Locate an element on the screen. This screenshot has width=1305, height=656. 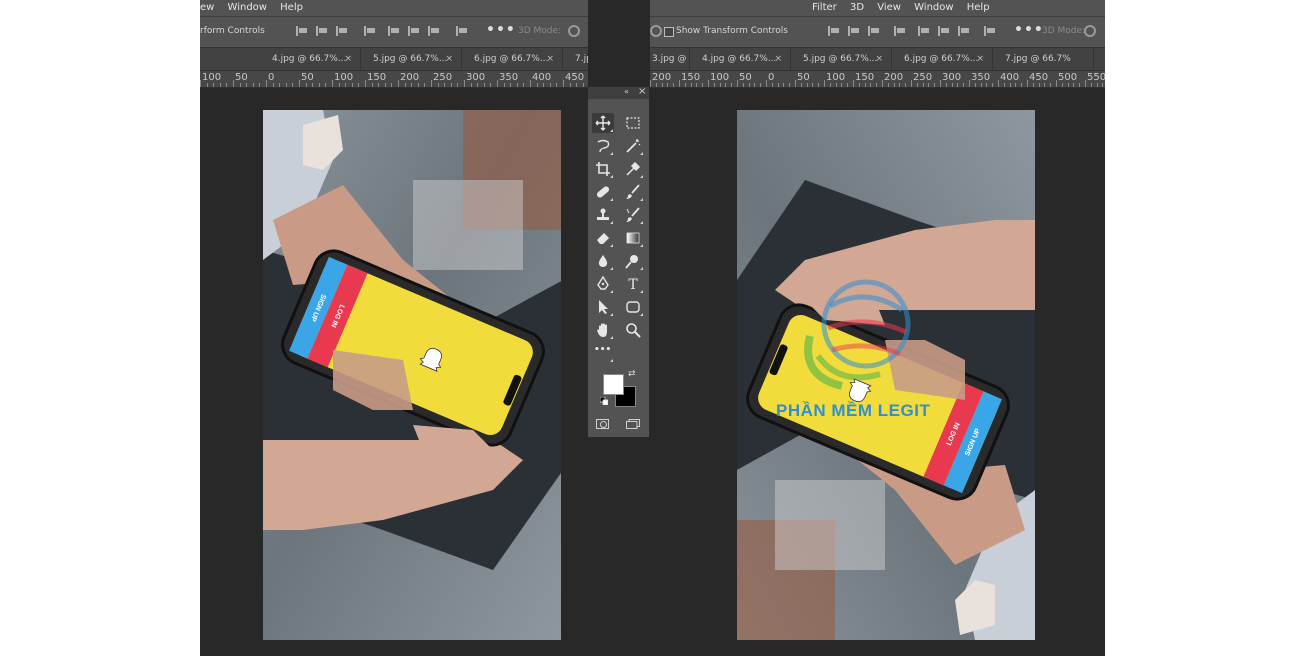
crop-tool is located at coordinates (603, 169).